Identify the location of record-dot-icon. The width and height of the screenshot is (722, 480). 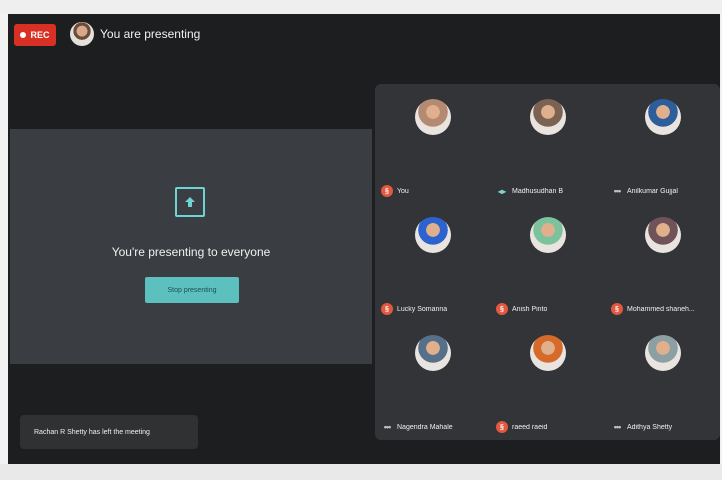
(23, 35).